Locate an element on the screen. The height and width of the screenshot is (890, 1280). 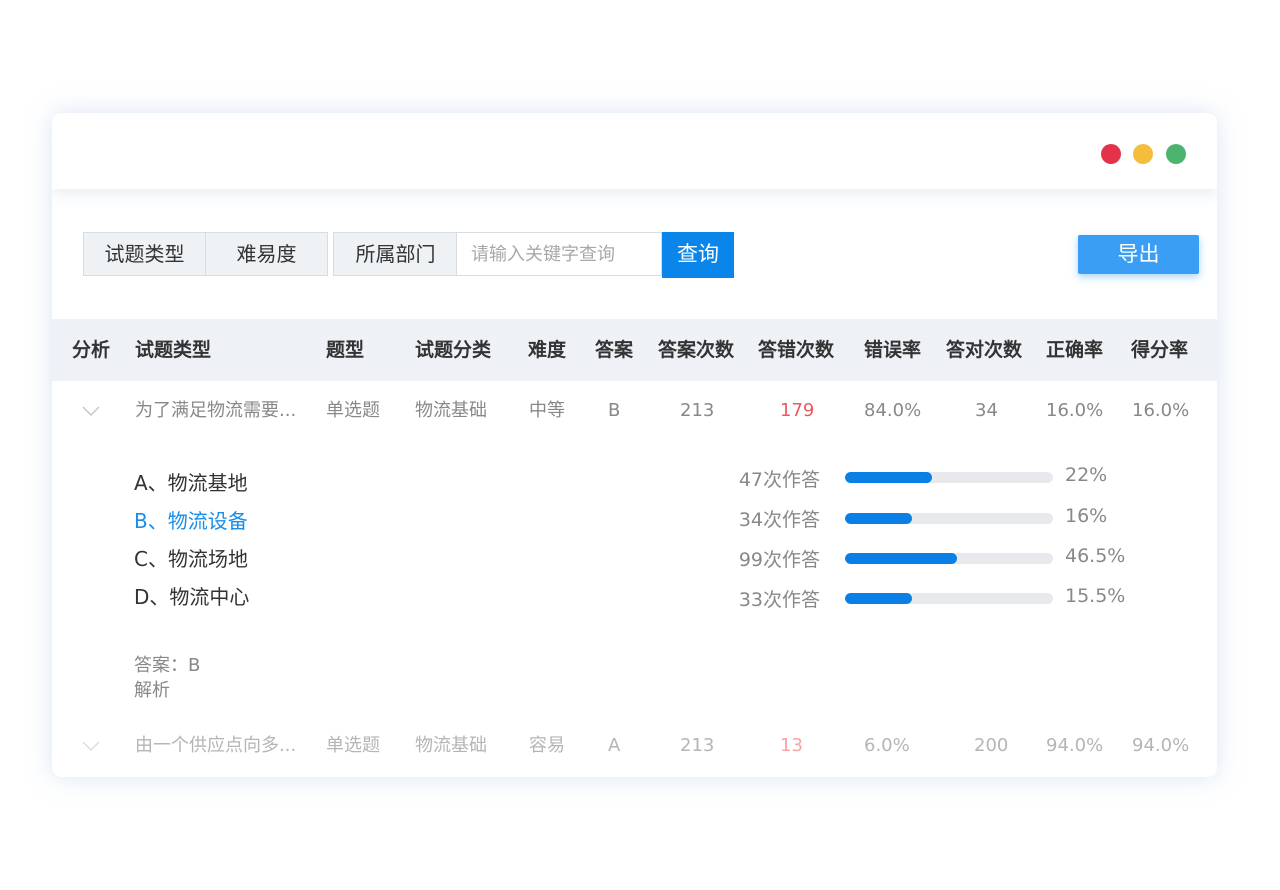
header-error-rate: 错误率 is located at coordinates (893, 350).